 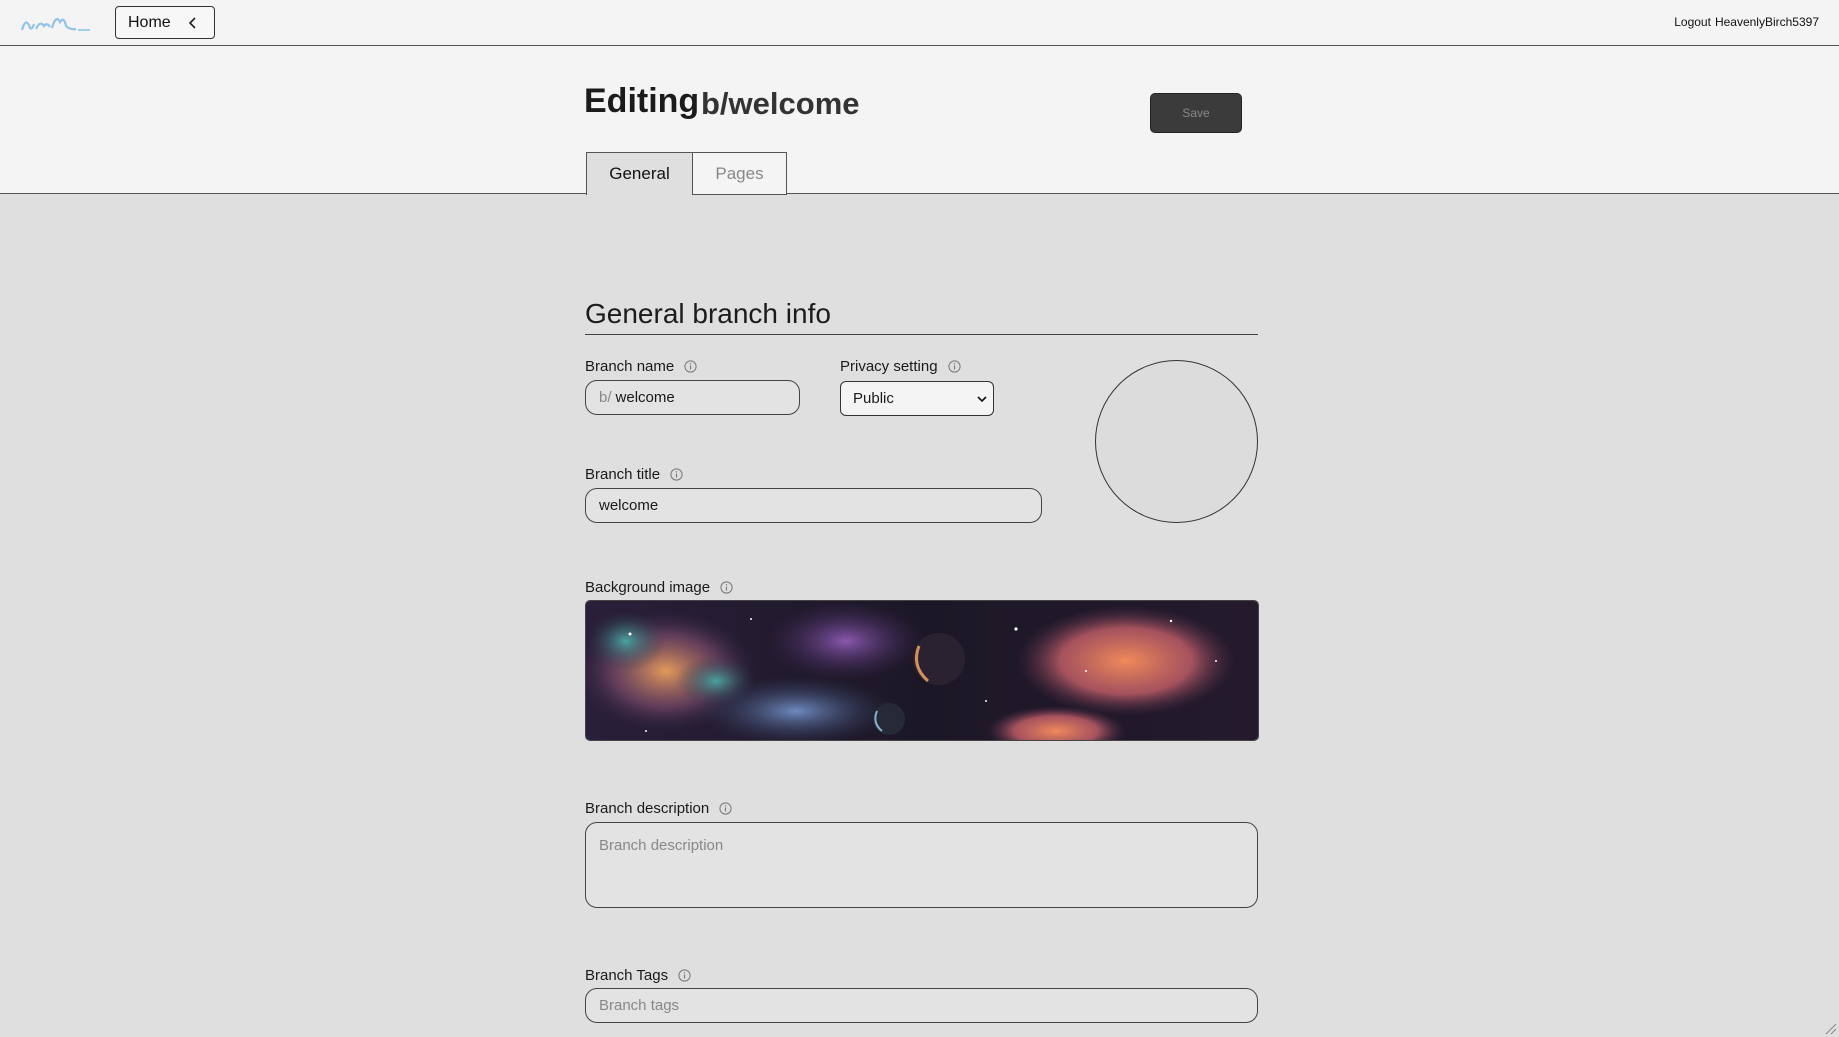 I want to click on branch-path-title: b/welcome, so click(x=780, y=103).